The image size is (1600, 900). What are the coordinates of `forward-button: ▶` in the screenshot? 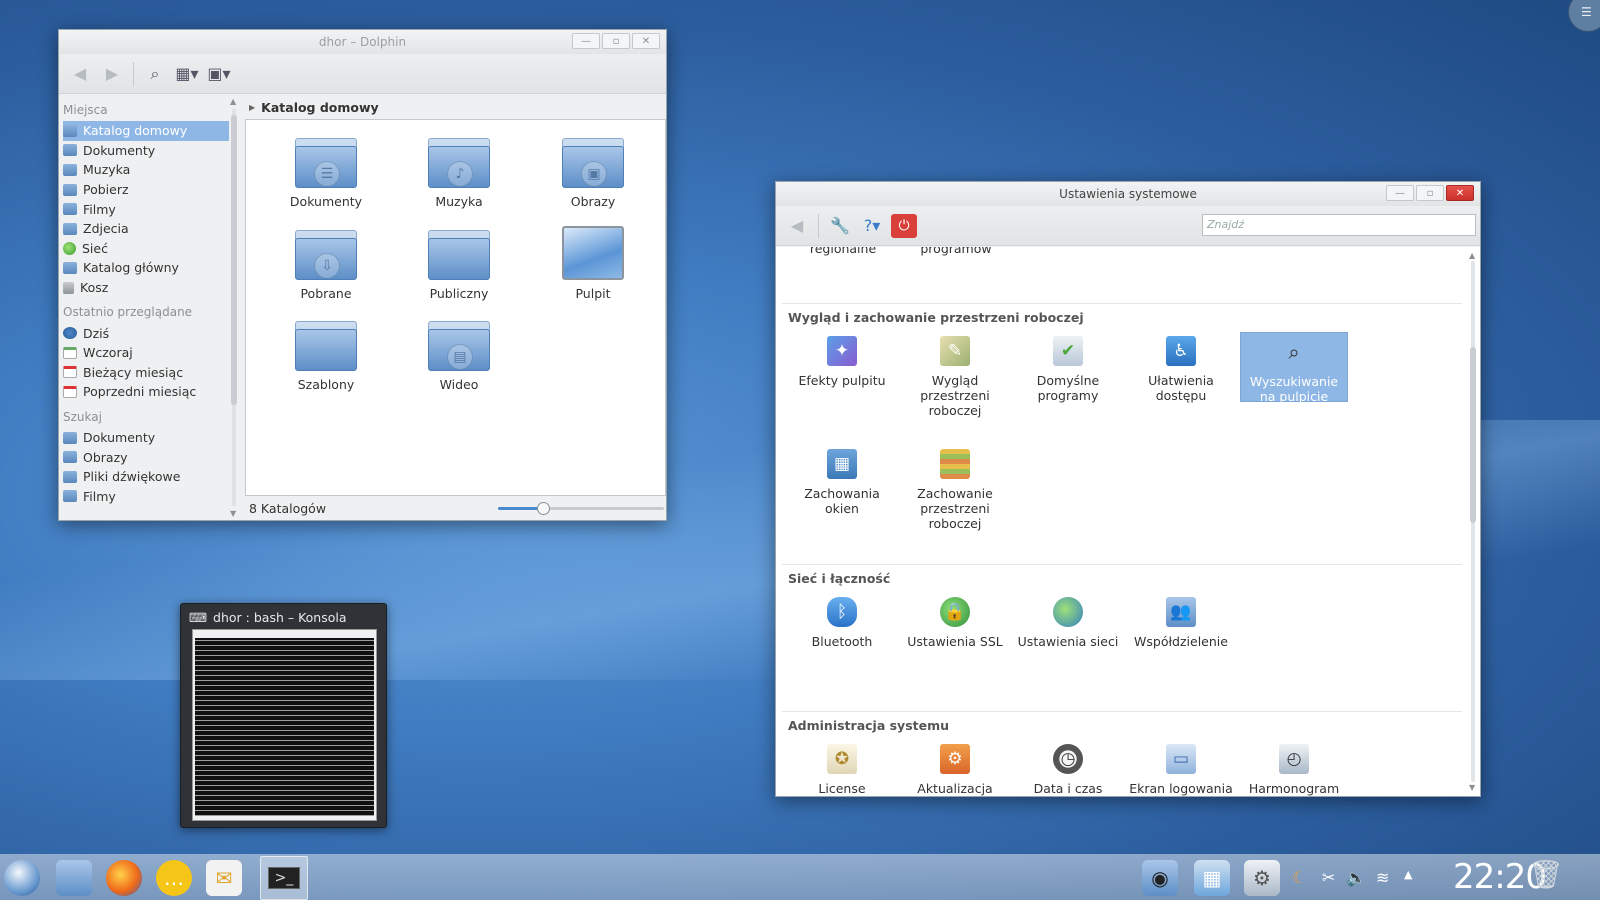 It's located at (112, 74).